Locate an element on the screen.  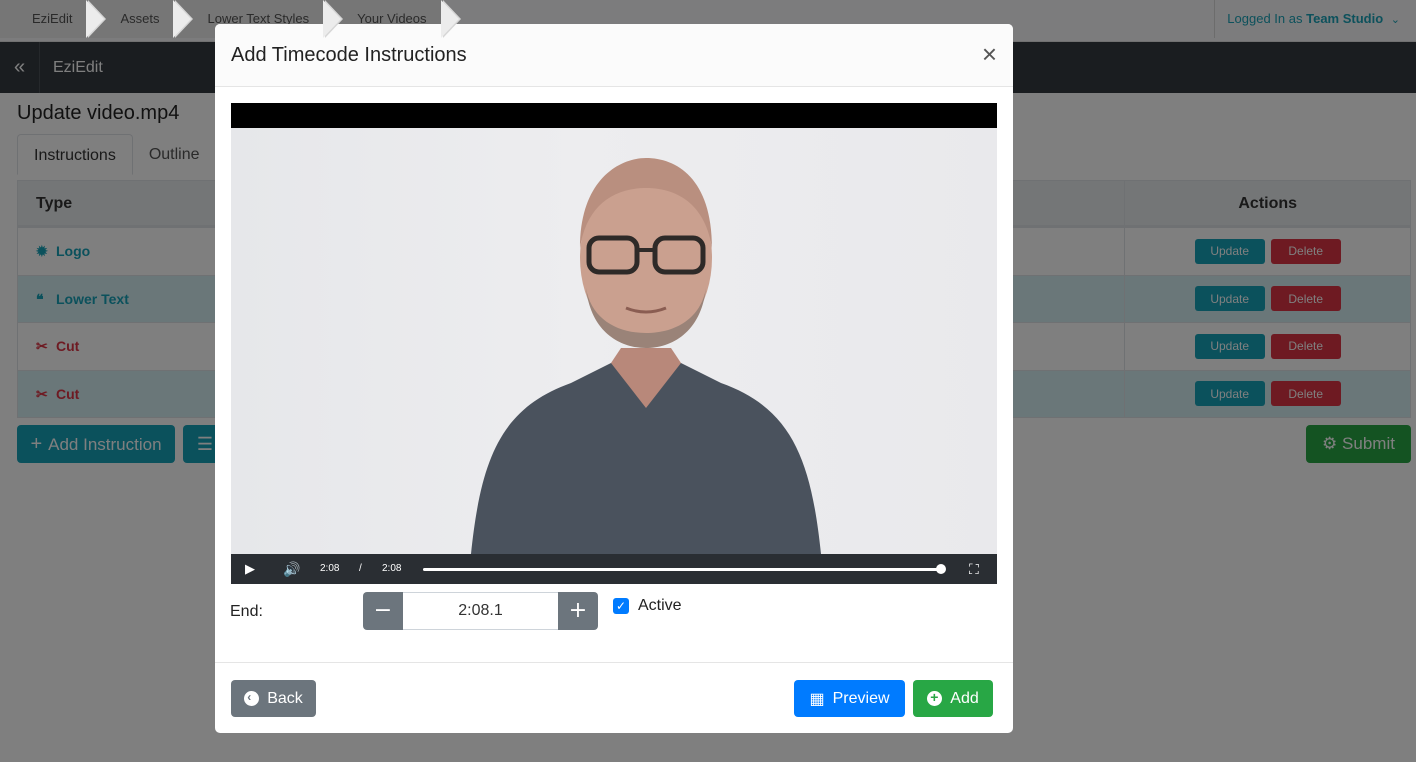
preview-button: ▦ Preview is located at coordinates (849, 698).